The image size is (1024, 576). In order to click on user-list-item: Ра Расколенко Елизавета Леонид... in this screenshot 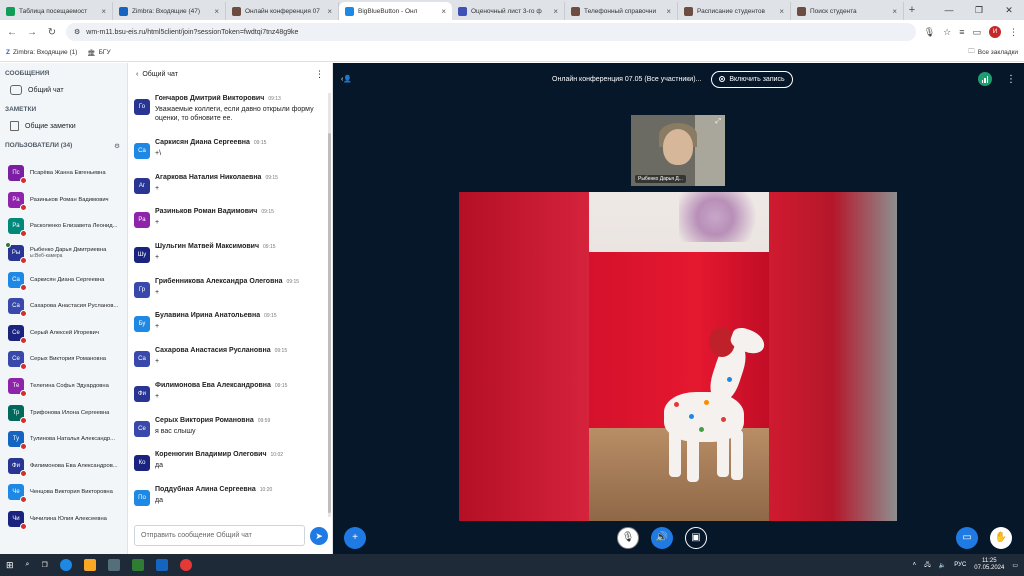, I will do `click(63, 226)`.